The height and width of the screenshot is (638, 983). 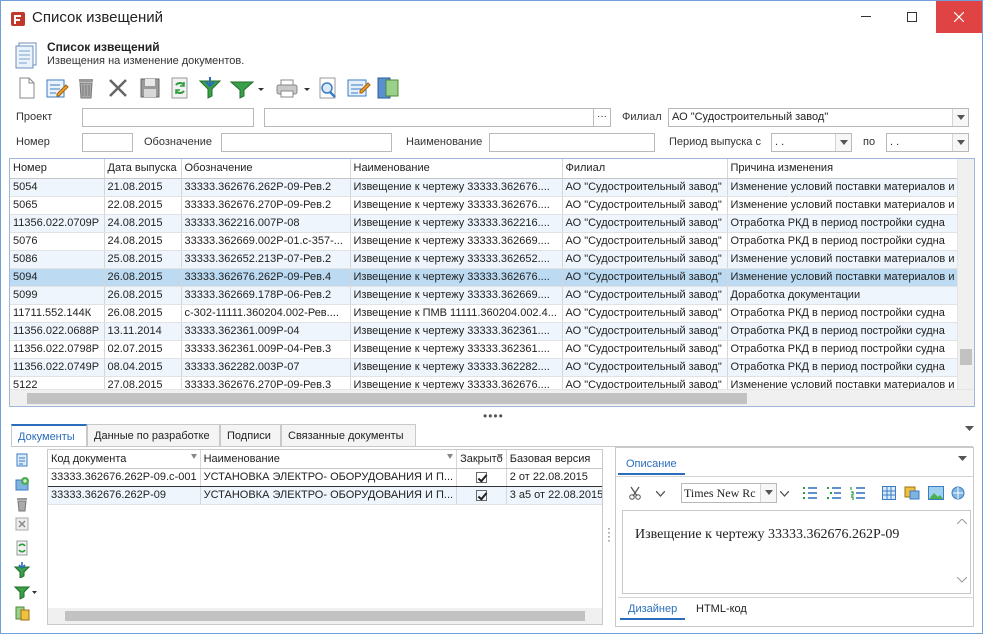 What do you see at coordinates (26, 88) in the screenshot?
I see `new-button` at bounding box center [26, 88].